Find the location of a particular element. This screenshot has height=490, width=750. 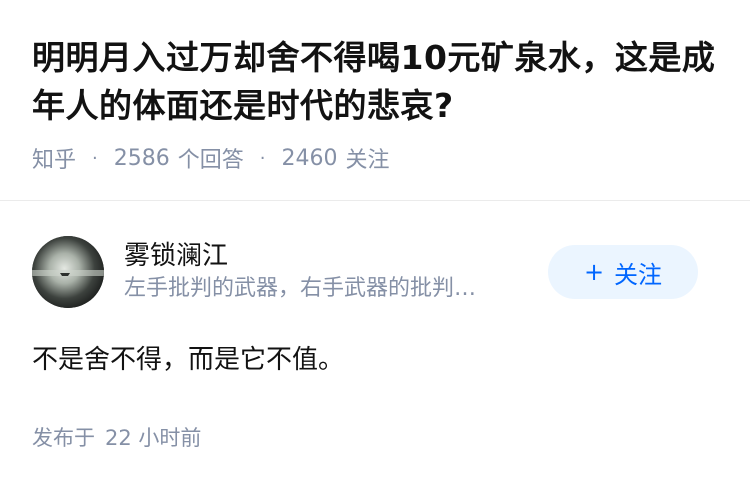

answer-content: 不是舍不得，而是它不值。 is located at coordinates (188, 360).